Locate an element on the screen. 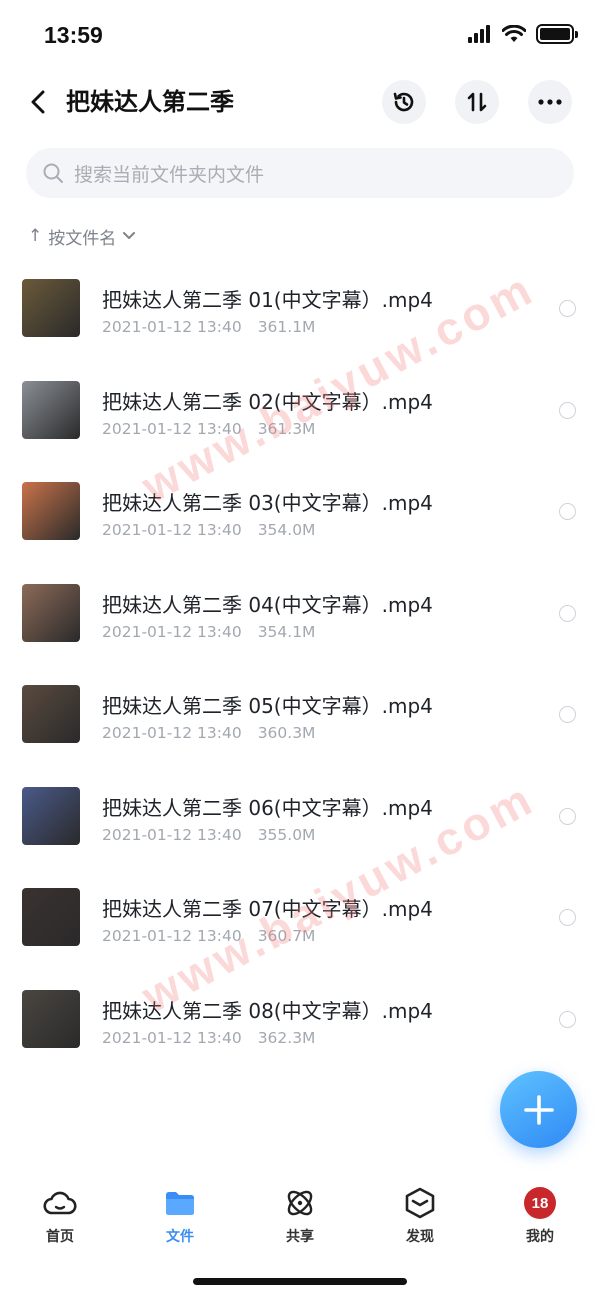  file-name: 把妹达人第二季 08(中文字幕）.mp4 is located at coordinates (267, 1010).